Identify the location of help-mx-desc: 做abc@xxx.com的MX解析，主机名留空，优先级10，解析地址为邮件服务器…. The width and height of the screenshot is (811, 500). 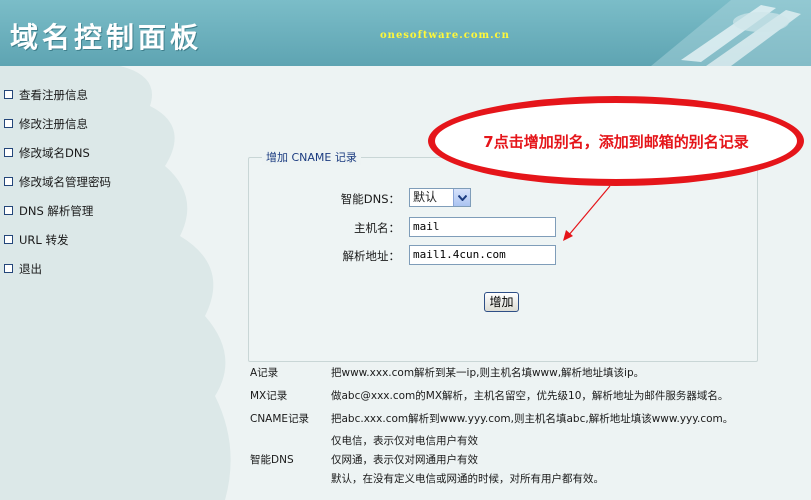
(530, 396).